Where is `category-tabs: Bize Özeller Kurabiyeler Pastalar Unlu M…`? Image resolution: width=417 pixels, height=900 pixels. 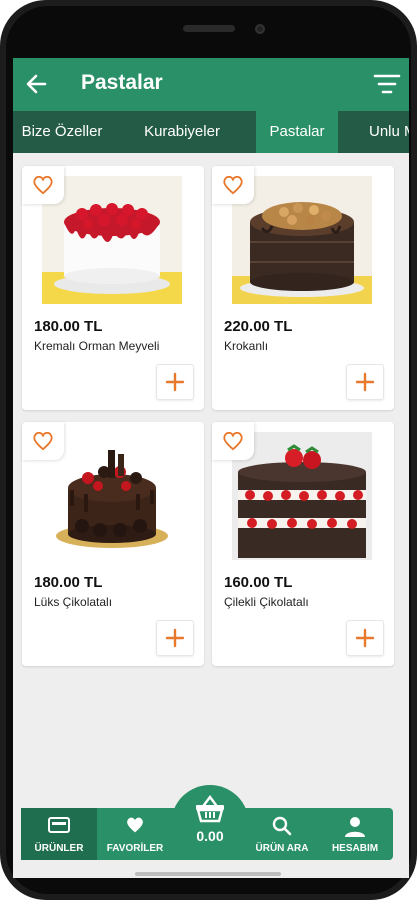
category-tabs: Bize Özeller Kurabiyeler Pastalar Unlu M… is located at coordinates (211, 132).